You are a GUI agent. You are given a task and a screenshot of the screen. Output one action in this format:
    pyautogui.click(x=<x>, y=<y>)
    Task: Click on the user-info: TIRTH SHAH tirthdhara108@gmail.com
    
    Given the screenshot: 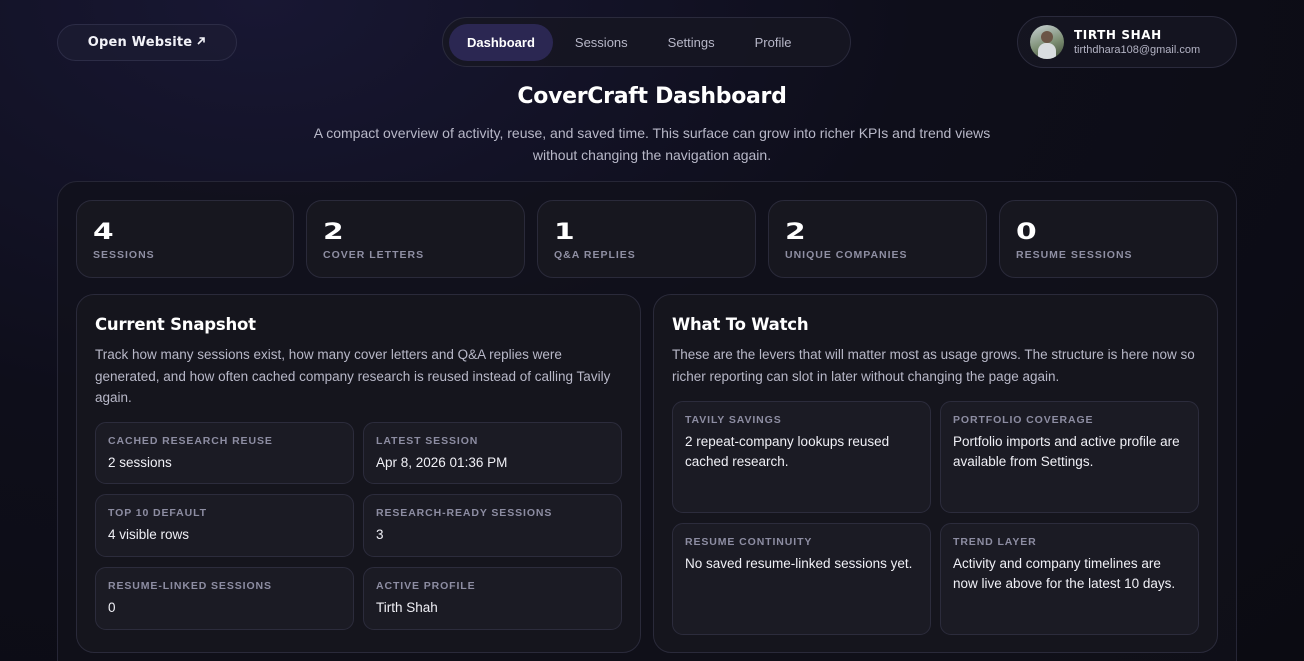 What is the action you would take?
    pyautogui.click(x=1137, y=42)
    